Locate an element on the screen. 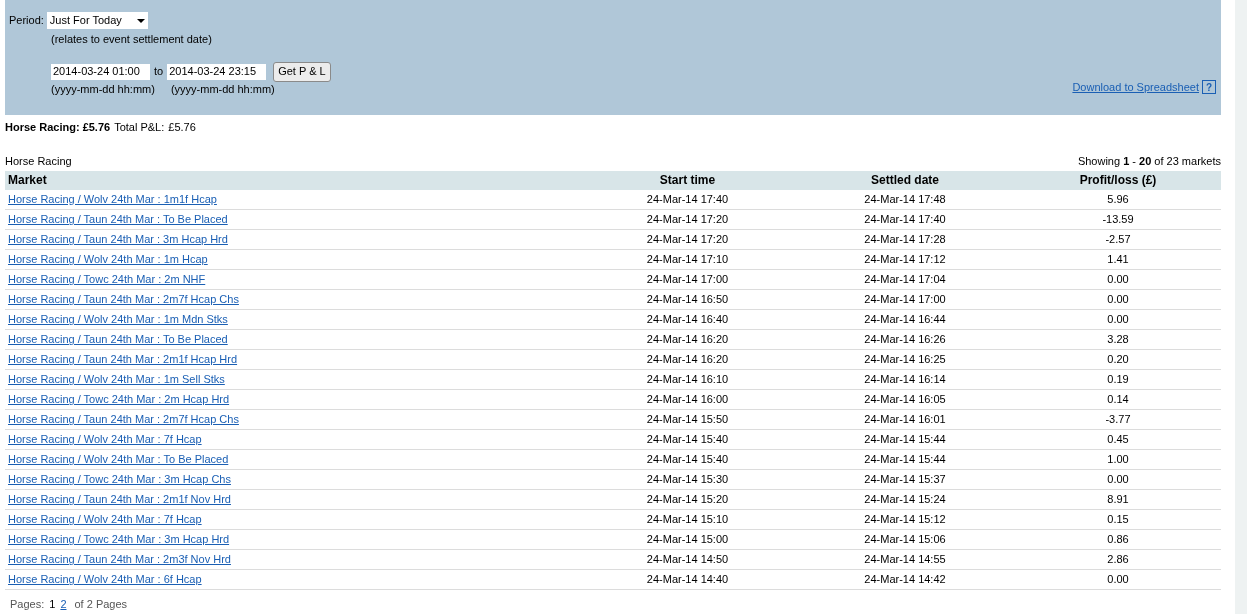  table-cell: -3.77 is located at coordinates (1118, 419).